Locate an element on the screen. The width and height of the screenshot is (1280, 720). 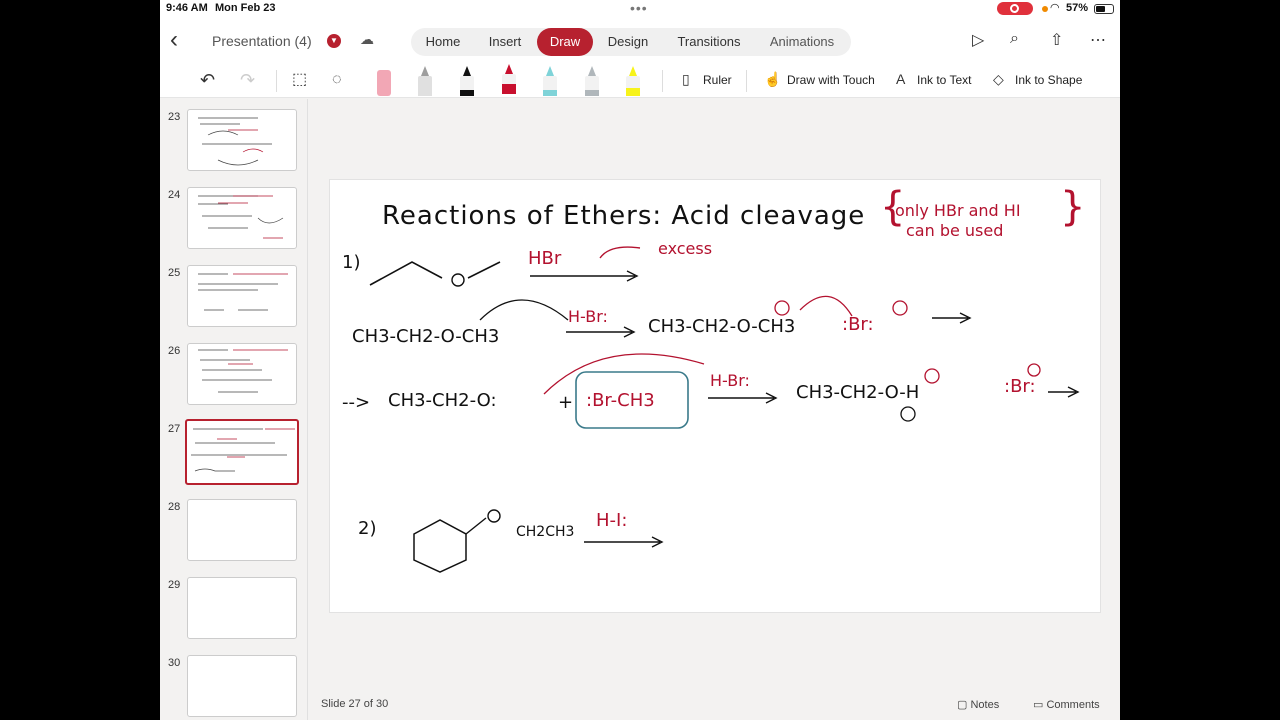
thumb-number: 24 is located at coordinates (174, 195).